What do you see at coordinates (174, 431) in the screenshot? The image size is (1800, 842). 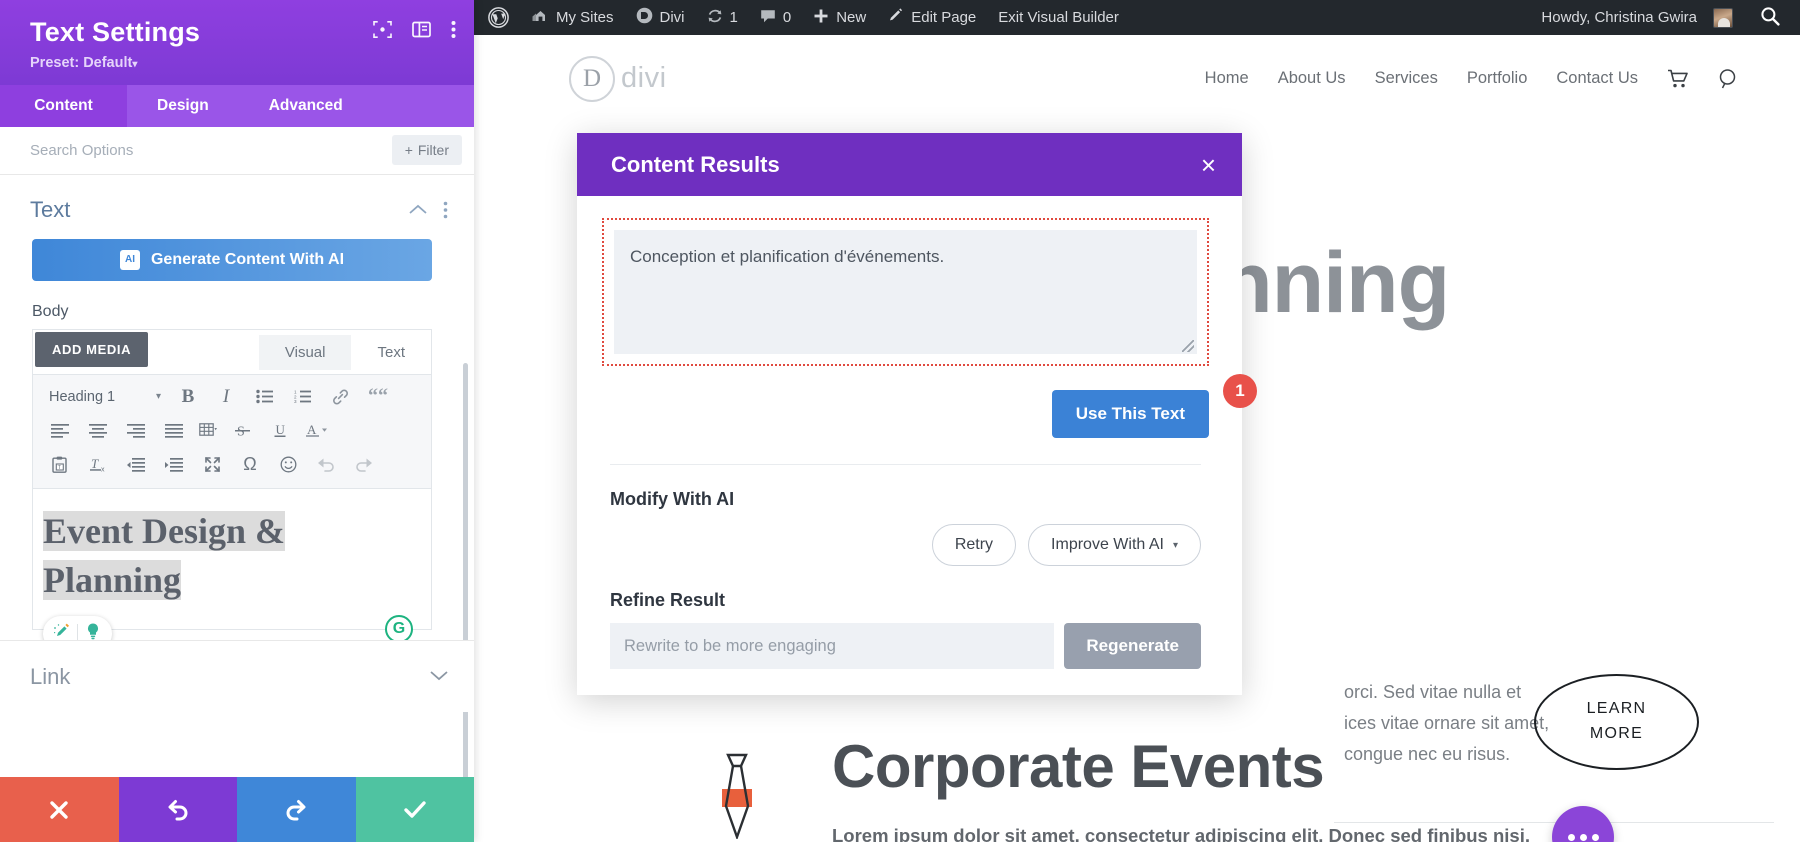 I see `align-justify-icon` at bounding box center [174, 431].